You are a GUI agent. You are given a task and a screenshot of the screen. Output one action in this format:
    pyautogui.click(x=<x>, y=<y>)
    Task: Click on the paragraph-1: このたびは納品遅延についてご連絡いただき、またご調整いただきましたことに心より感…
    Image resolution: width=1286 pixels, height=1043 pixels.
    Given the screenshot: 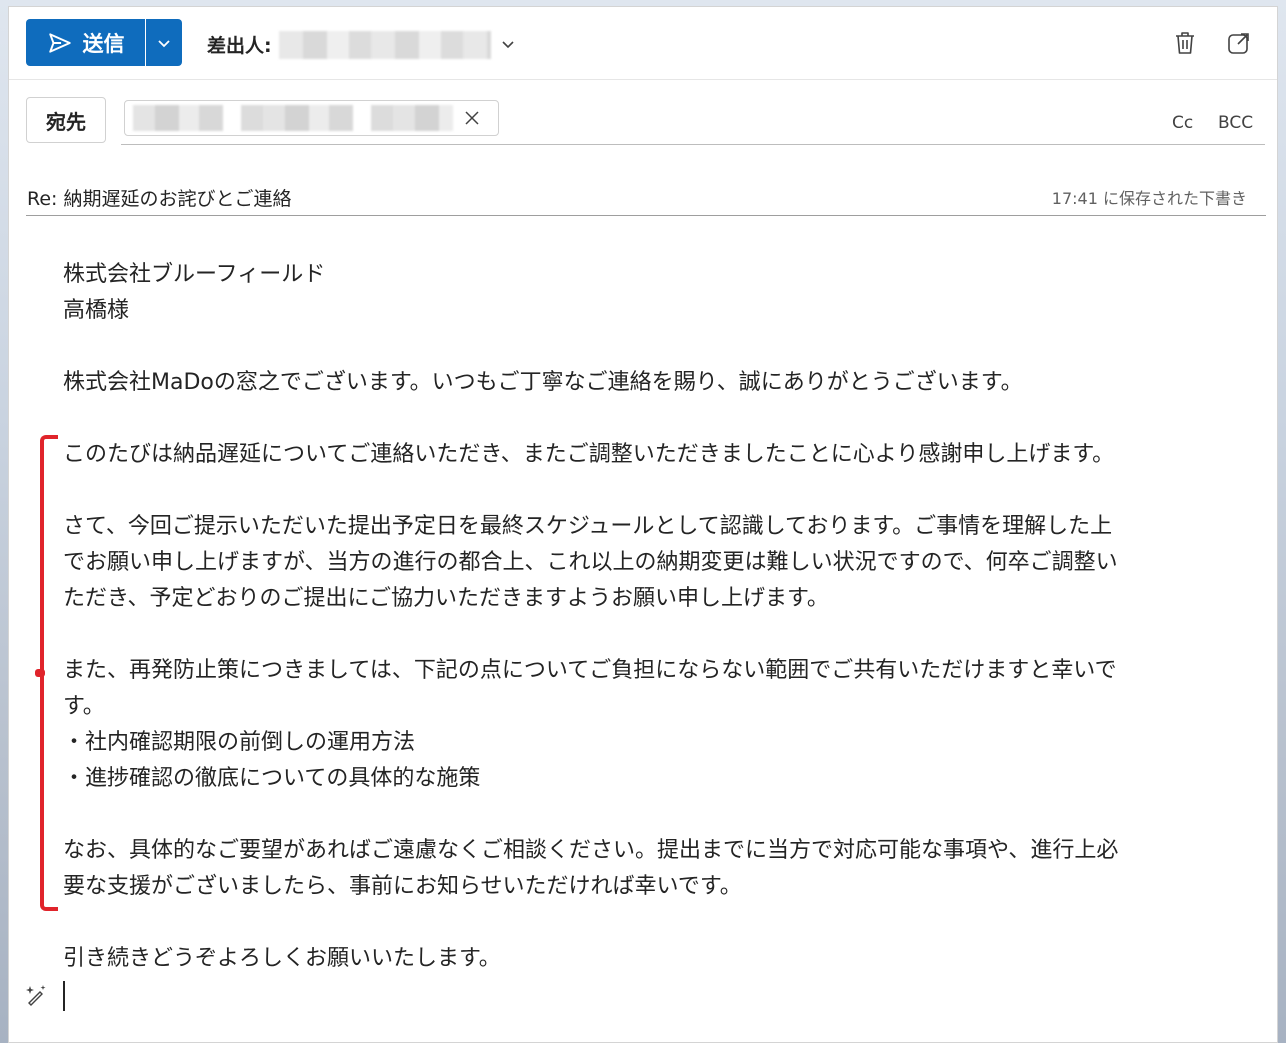 What is the action you would take?
    pyautogui.click(x=589, y=454)
    